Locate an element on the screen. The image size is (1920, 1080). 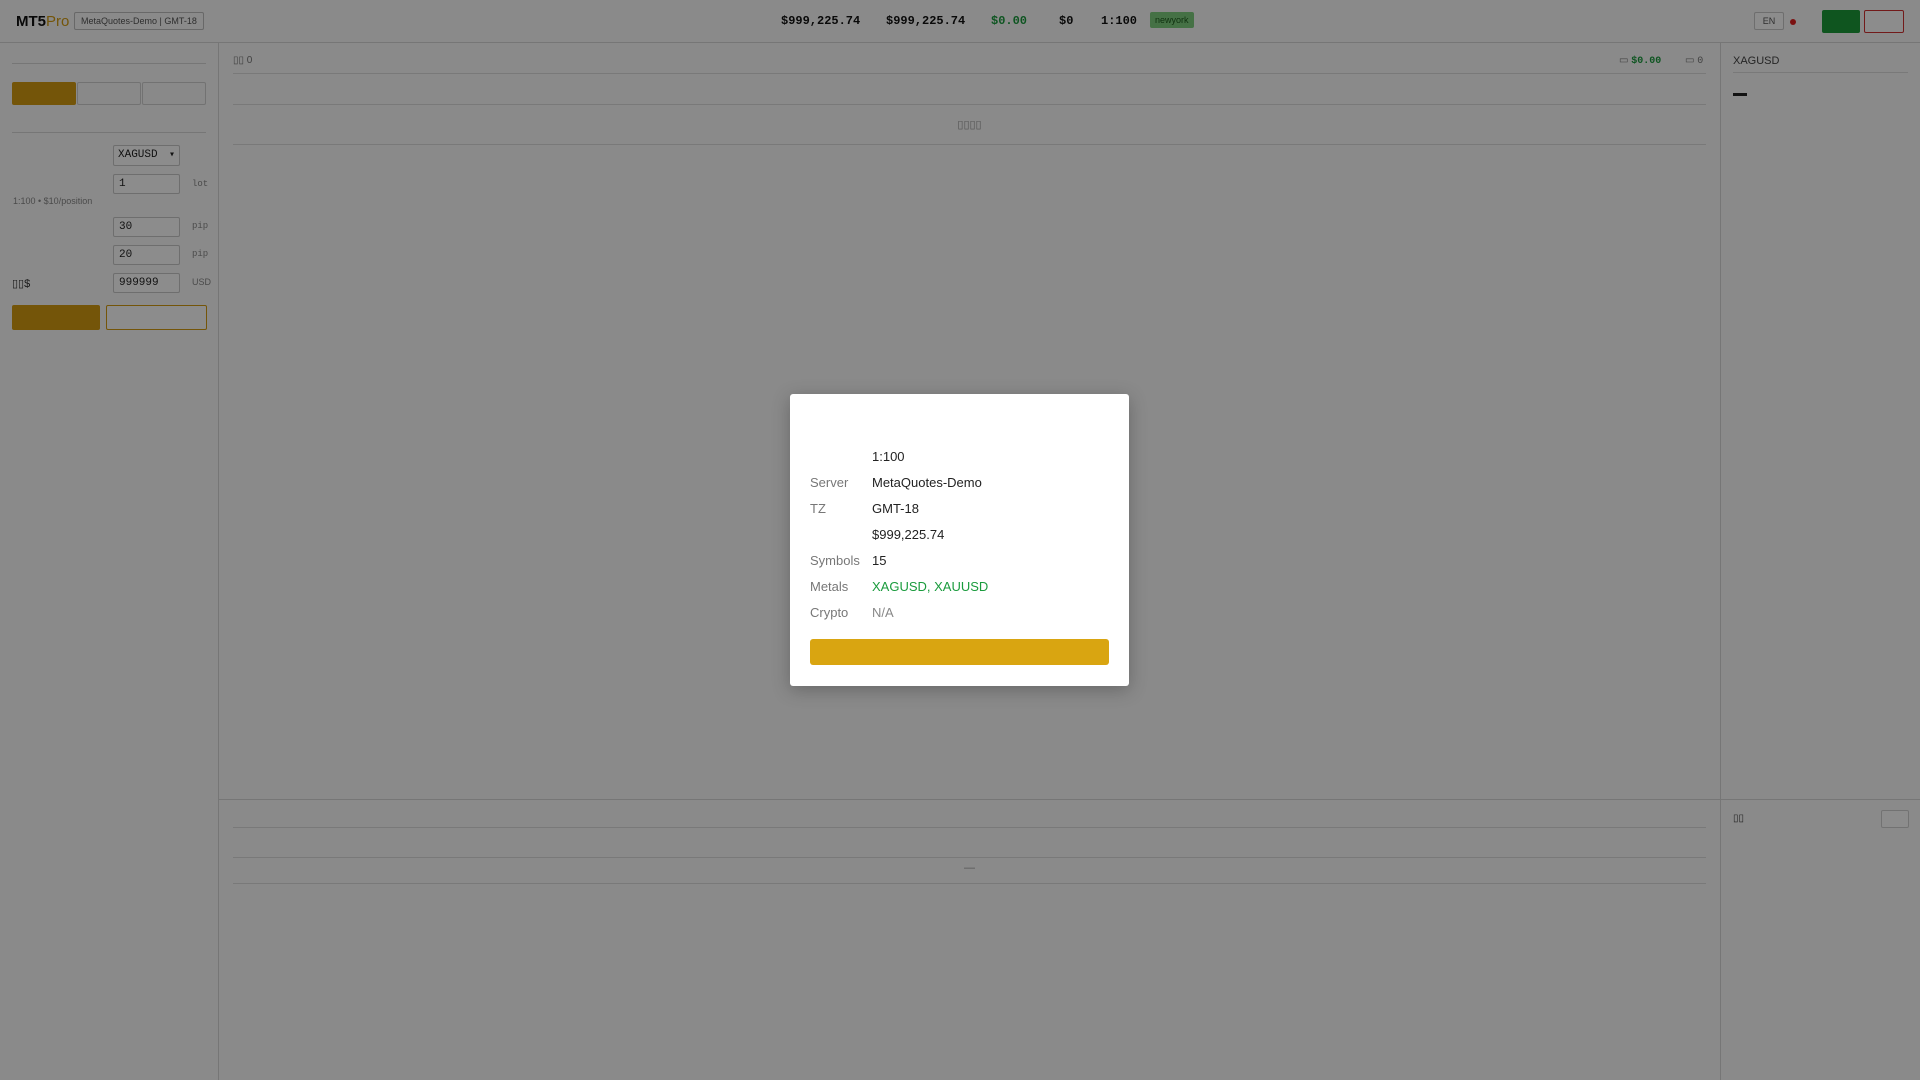
modal-confirm-button is located at coordinates (959, 652).